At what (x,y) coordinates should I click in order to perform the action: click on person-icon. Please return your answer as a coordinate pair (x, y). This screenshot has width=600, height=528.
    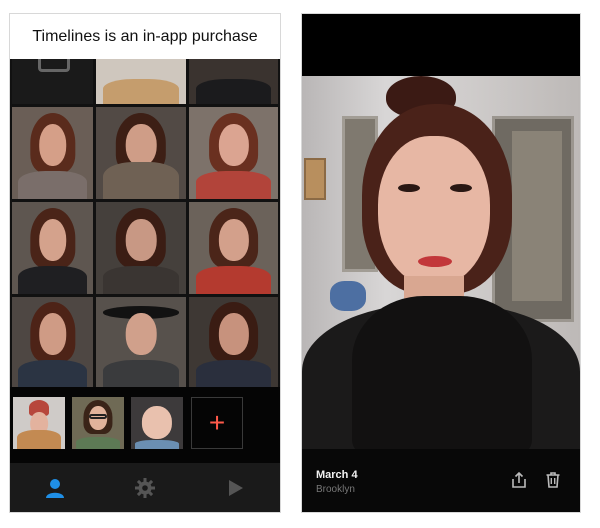
    Looking at the image, I should click on (55, 488).